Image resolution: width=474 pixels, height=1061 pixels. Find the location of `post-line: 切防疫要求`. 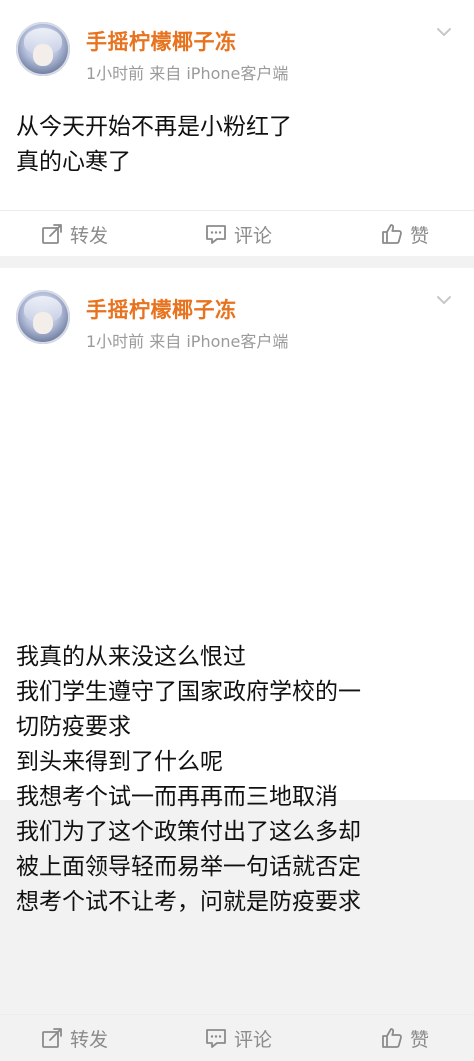

post-line: 切防疫要求 is located at coordinates (73, 727).